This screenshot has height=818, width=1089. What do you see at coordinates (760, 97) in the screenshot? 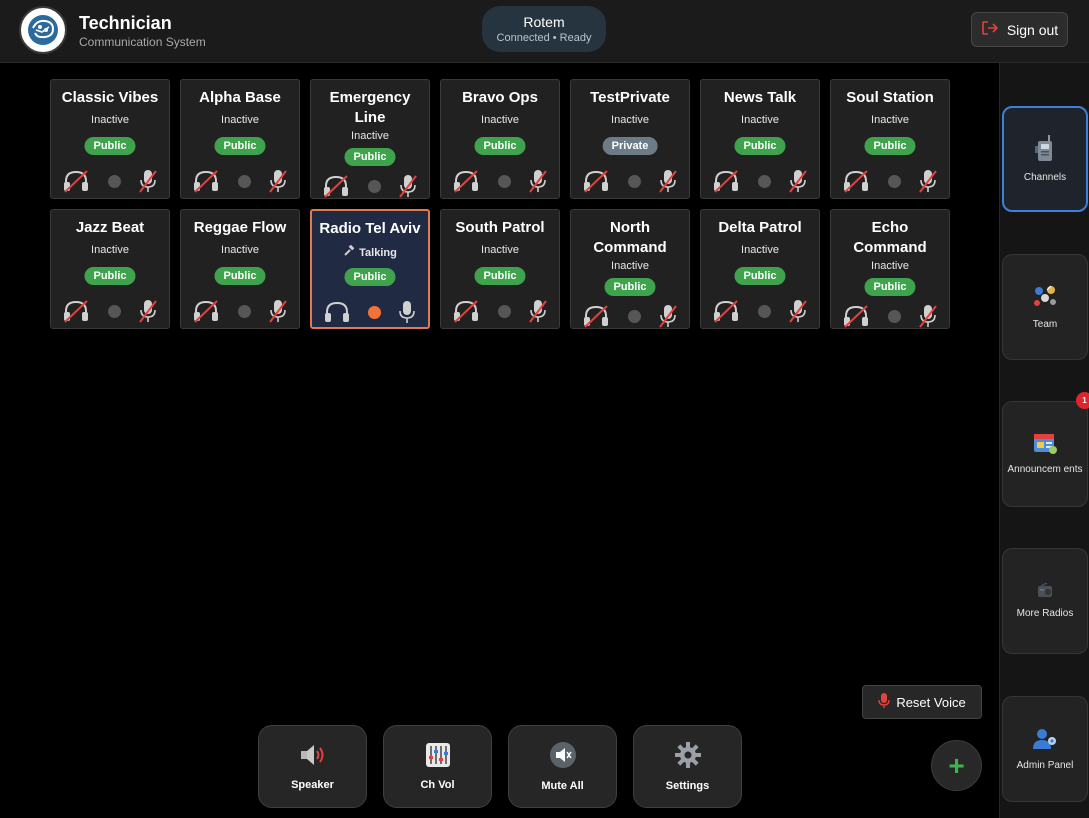
I see `channel-name: News Talk` at bounding box center [760, 97].